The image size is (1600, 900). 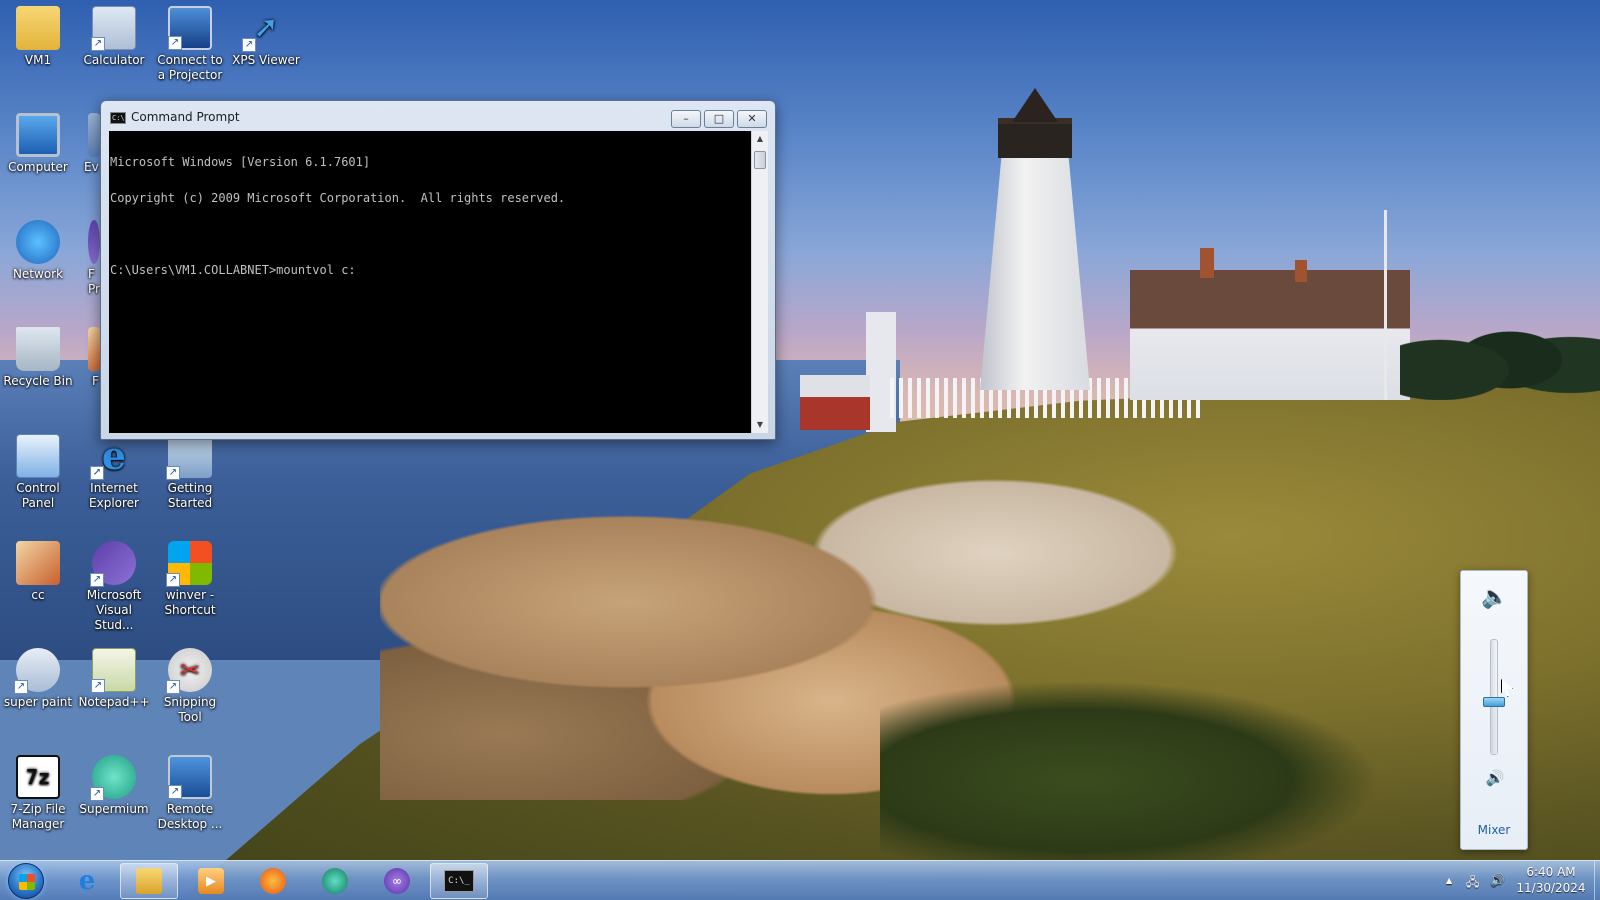 I want to click on volume-slider-thumb, so click(x=1494, y=702).